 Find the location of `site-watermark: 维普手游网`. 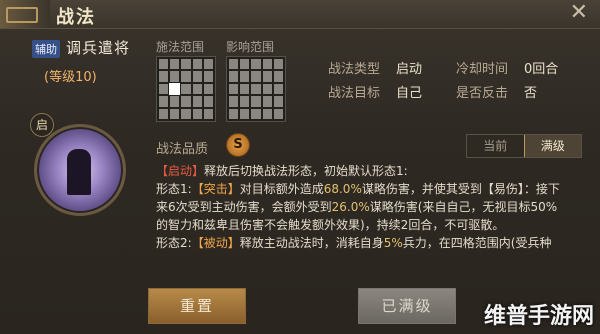

site-watermark: 维普手游网 is located at coordinates (538, 316).